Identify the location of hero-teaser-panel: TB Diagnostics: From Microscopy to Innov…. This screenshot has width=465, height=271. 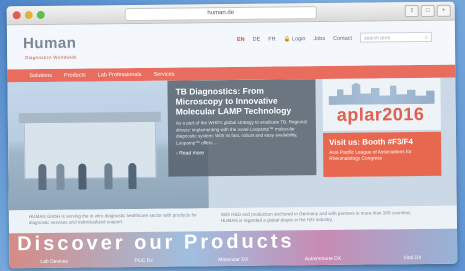
(242, 128).